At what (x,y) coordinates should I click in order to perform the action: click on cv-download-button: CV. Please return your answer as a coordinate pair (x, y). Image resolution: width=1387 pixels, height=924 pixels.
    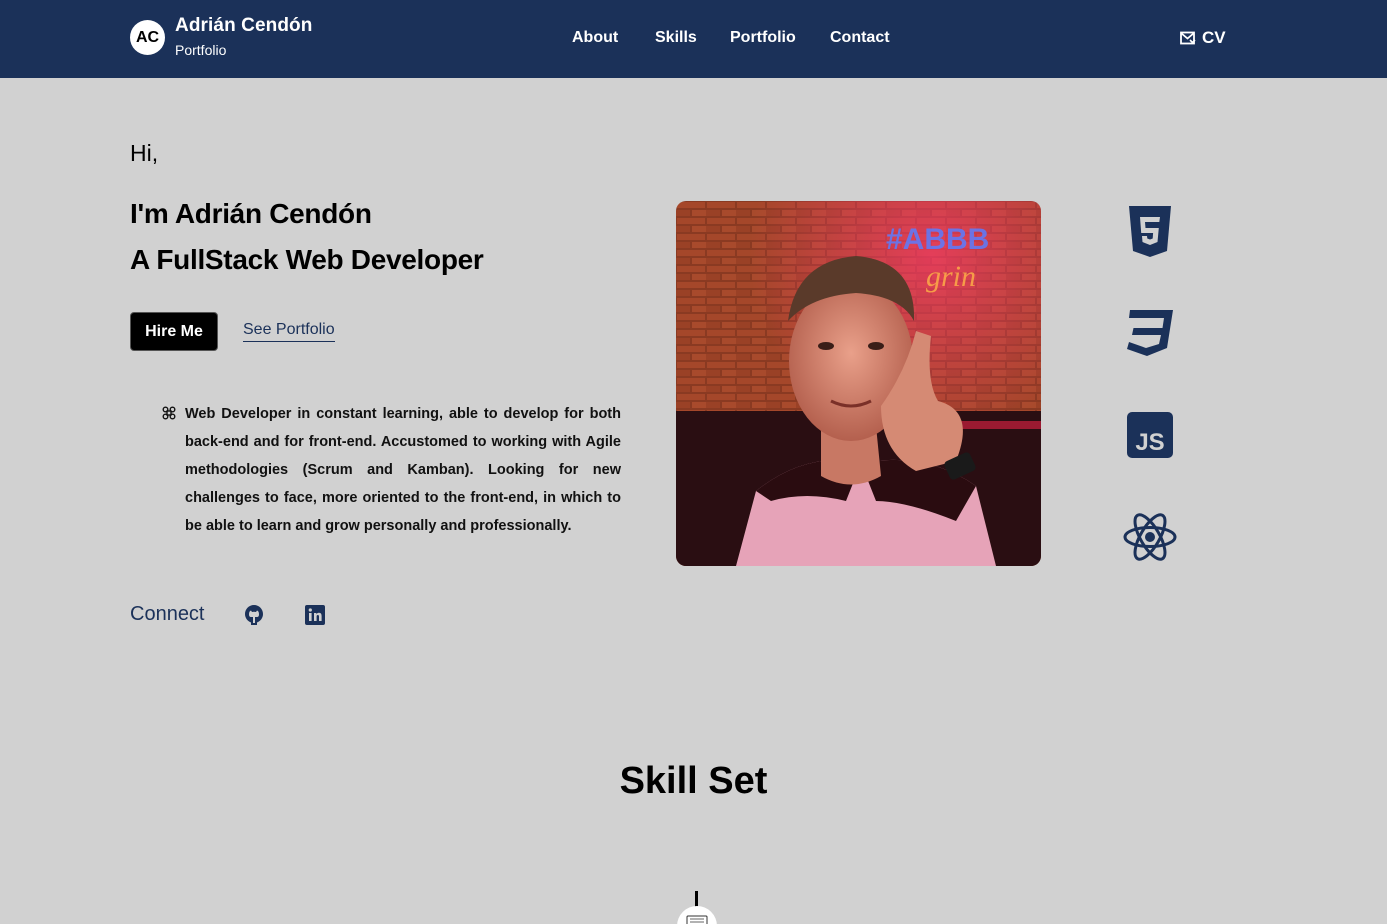
    Looking at the image, I should click on (1203, 38).